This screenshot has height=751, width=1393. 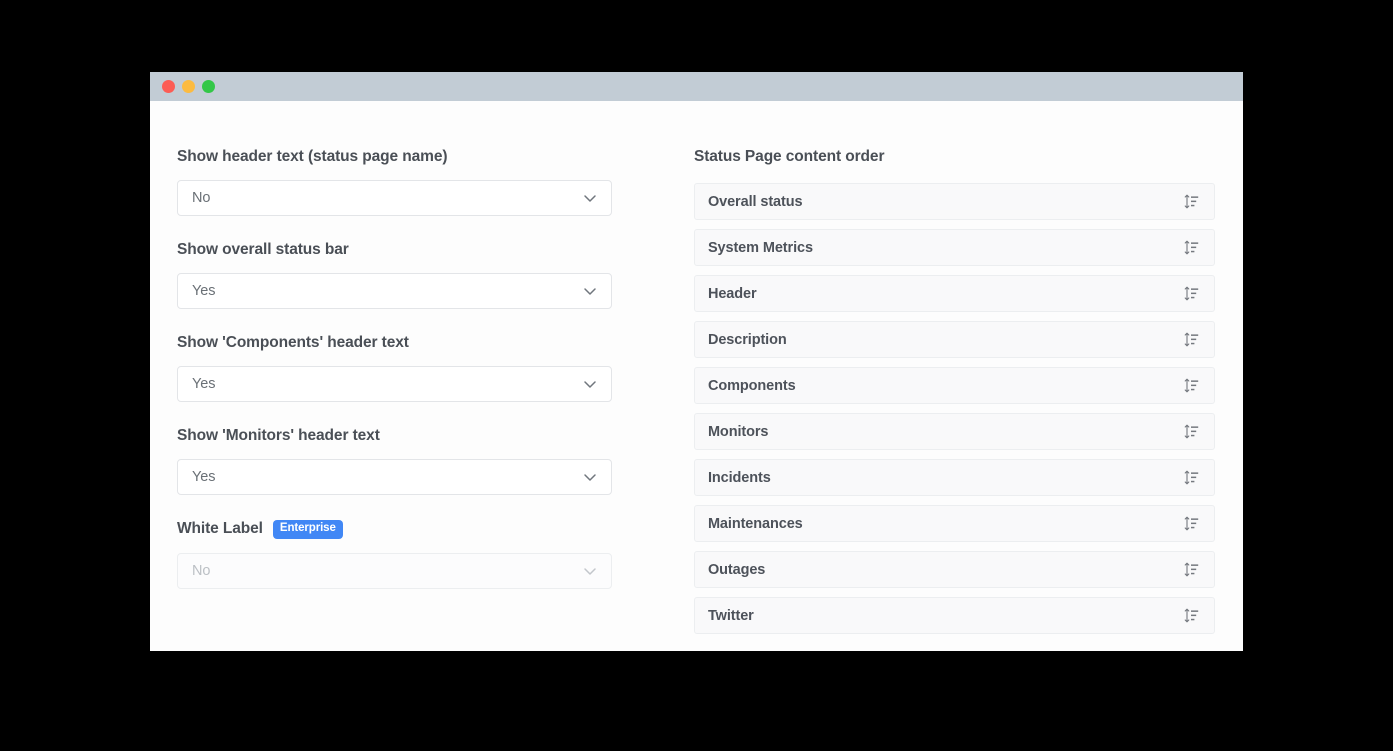 I want to click on field-label-text: White Label, so click(x=220, y=529).